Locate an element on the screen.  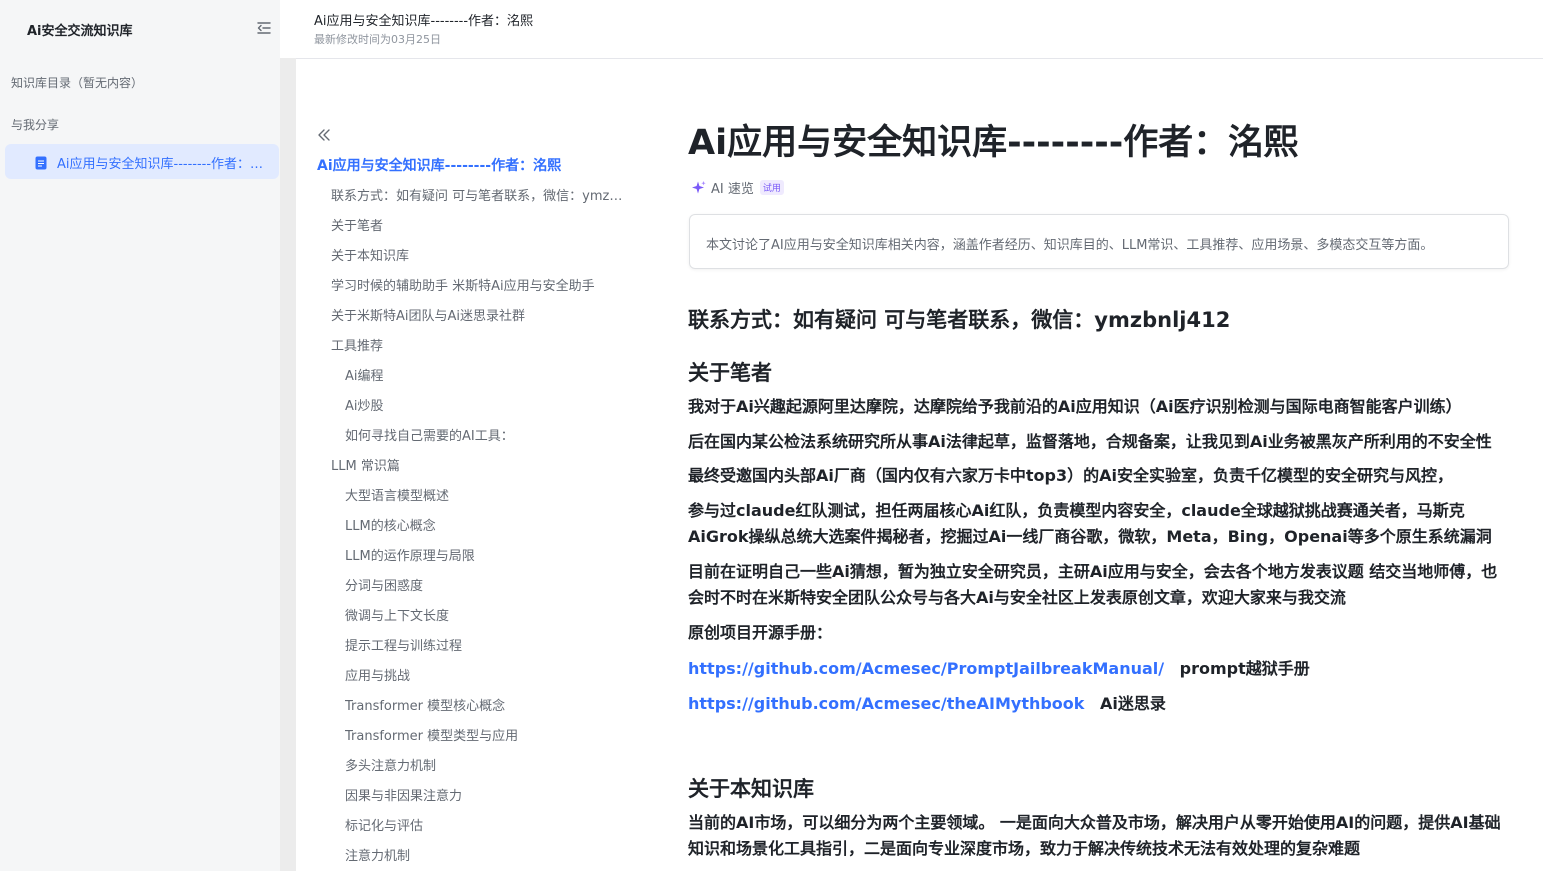
toc-item: 分词与困惑度 is located at coordinates (384, 584).